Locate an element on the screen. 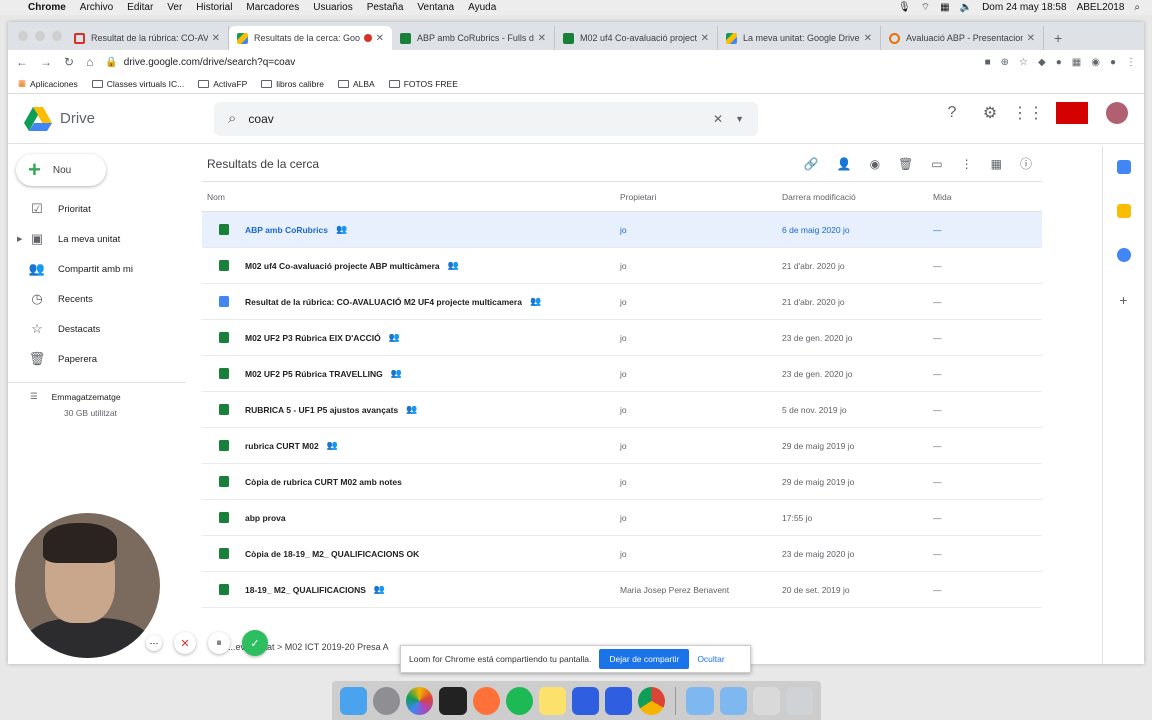  settings-gear-icon: ⚙ is located at coordinates (990, 113).